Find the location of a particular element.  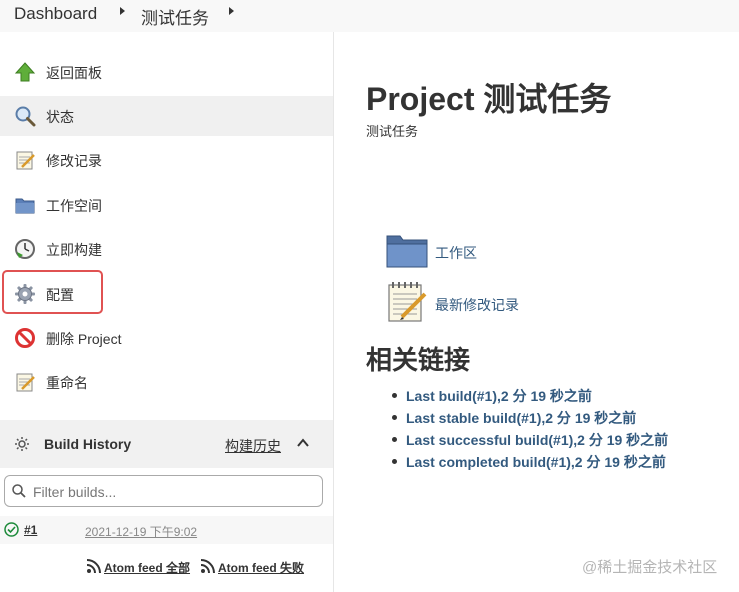

sidebar-item-changes: 修改记录 is located at coordinates (166, 160).